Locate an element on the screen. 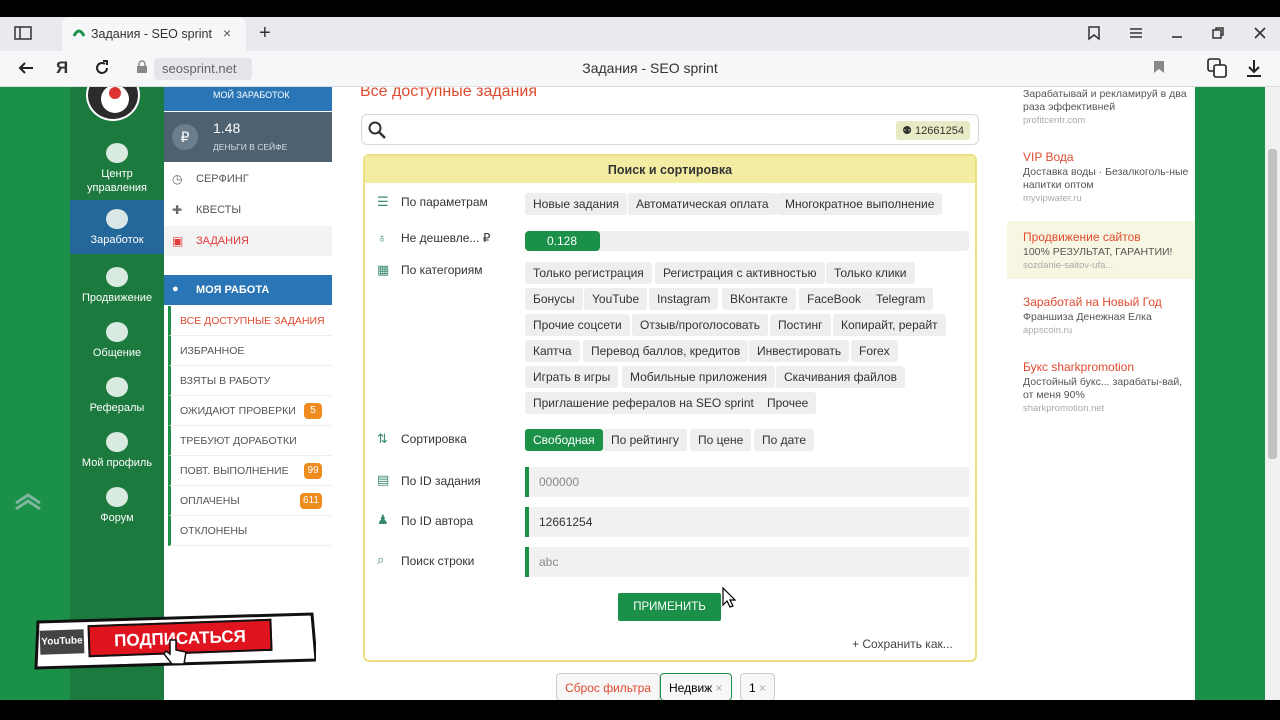 The image size is (1280, 720). price-slider: 0.128 is located at coordinates (747, 241).